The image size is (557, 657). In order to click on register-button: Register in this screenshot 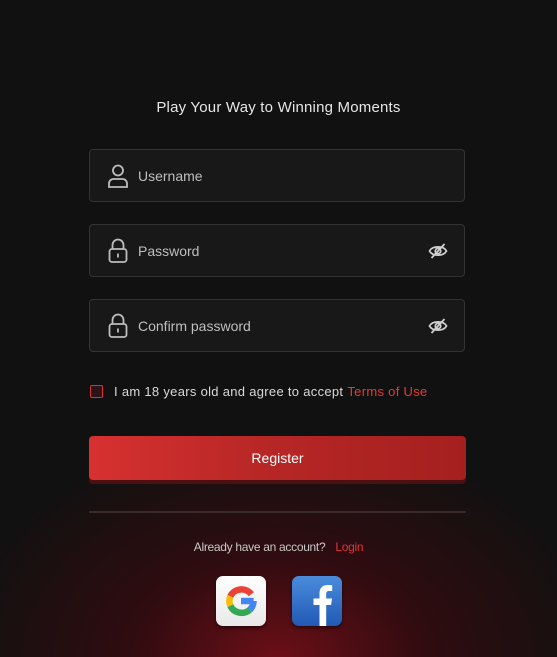, I will do `click(277, 458)`.